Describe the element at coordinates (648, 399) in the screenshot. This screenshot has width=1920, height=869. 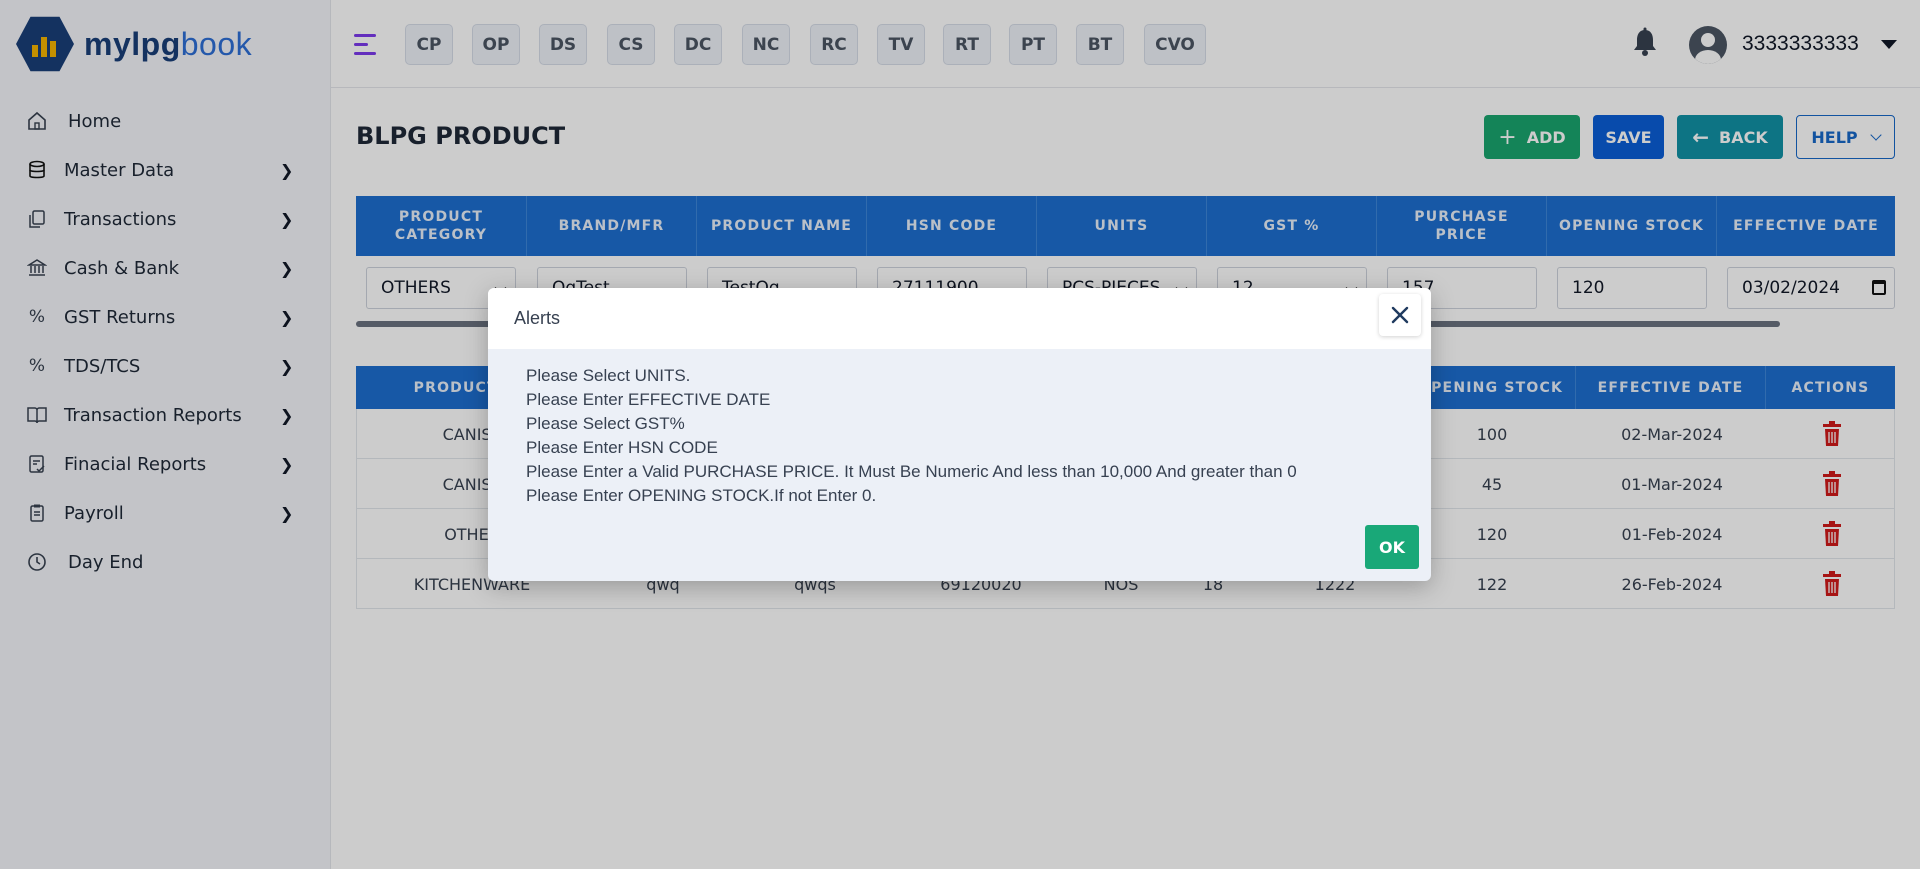
I see `alert-message: Please Enter EFFECTIVE DATE` at that location.